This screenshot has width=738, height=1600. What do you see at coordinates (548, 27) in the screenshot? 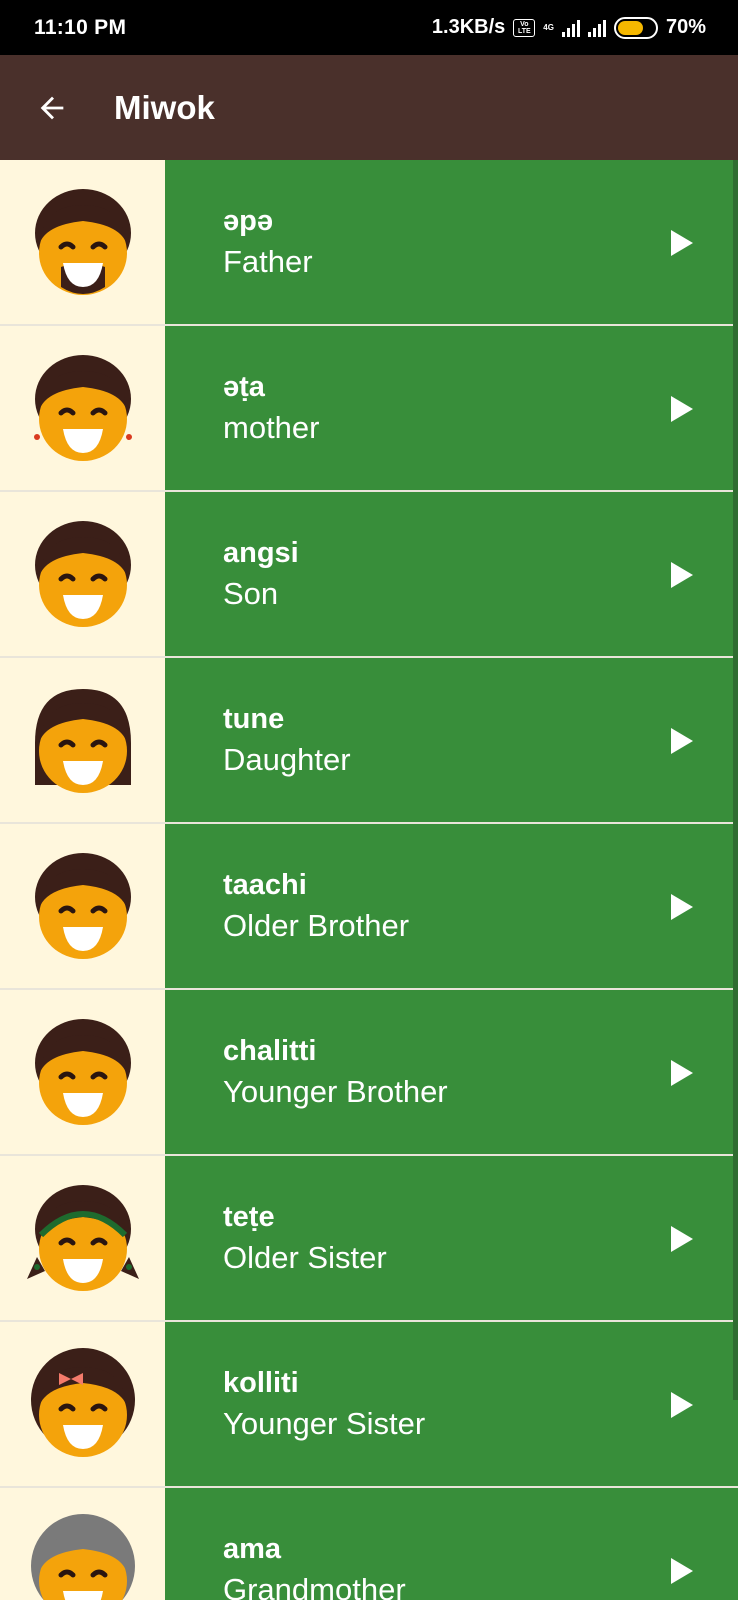
I see `network-type-icon: 4G` at bounding box center [548, 27].